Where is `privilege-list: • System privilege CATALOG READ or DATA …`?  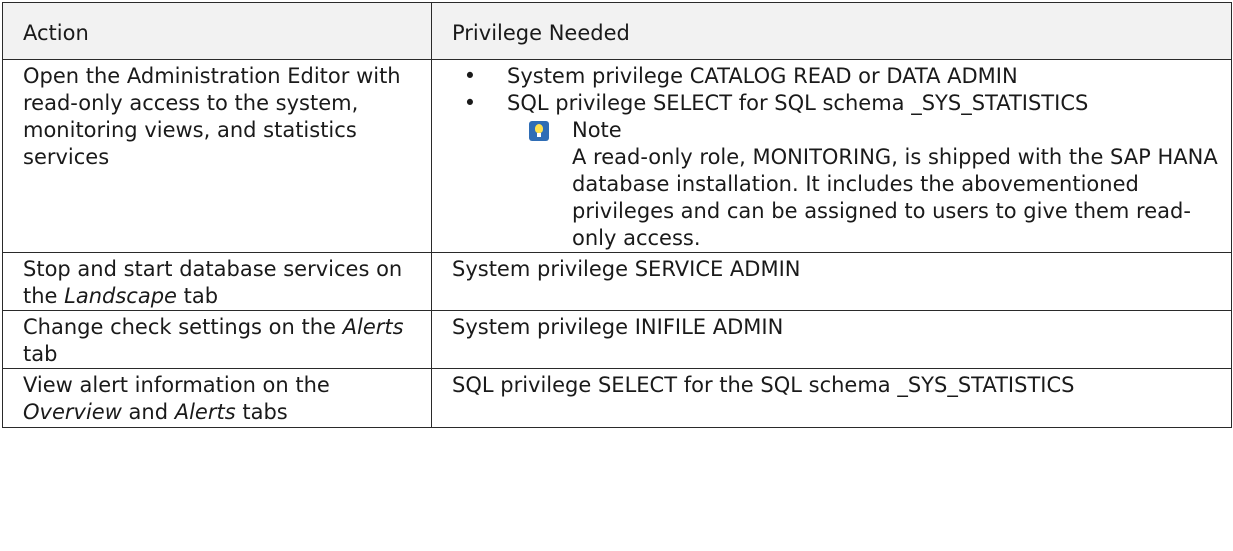
privilege-list: • System privilege CATALOG READ or DATA … is located at coordinates (837, 90).